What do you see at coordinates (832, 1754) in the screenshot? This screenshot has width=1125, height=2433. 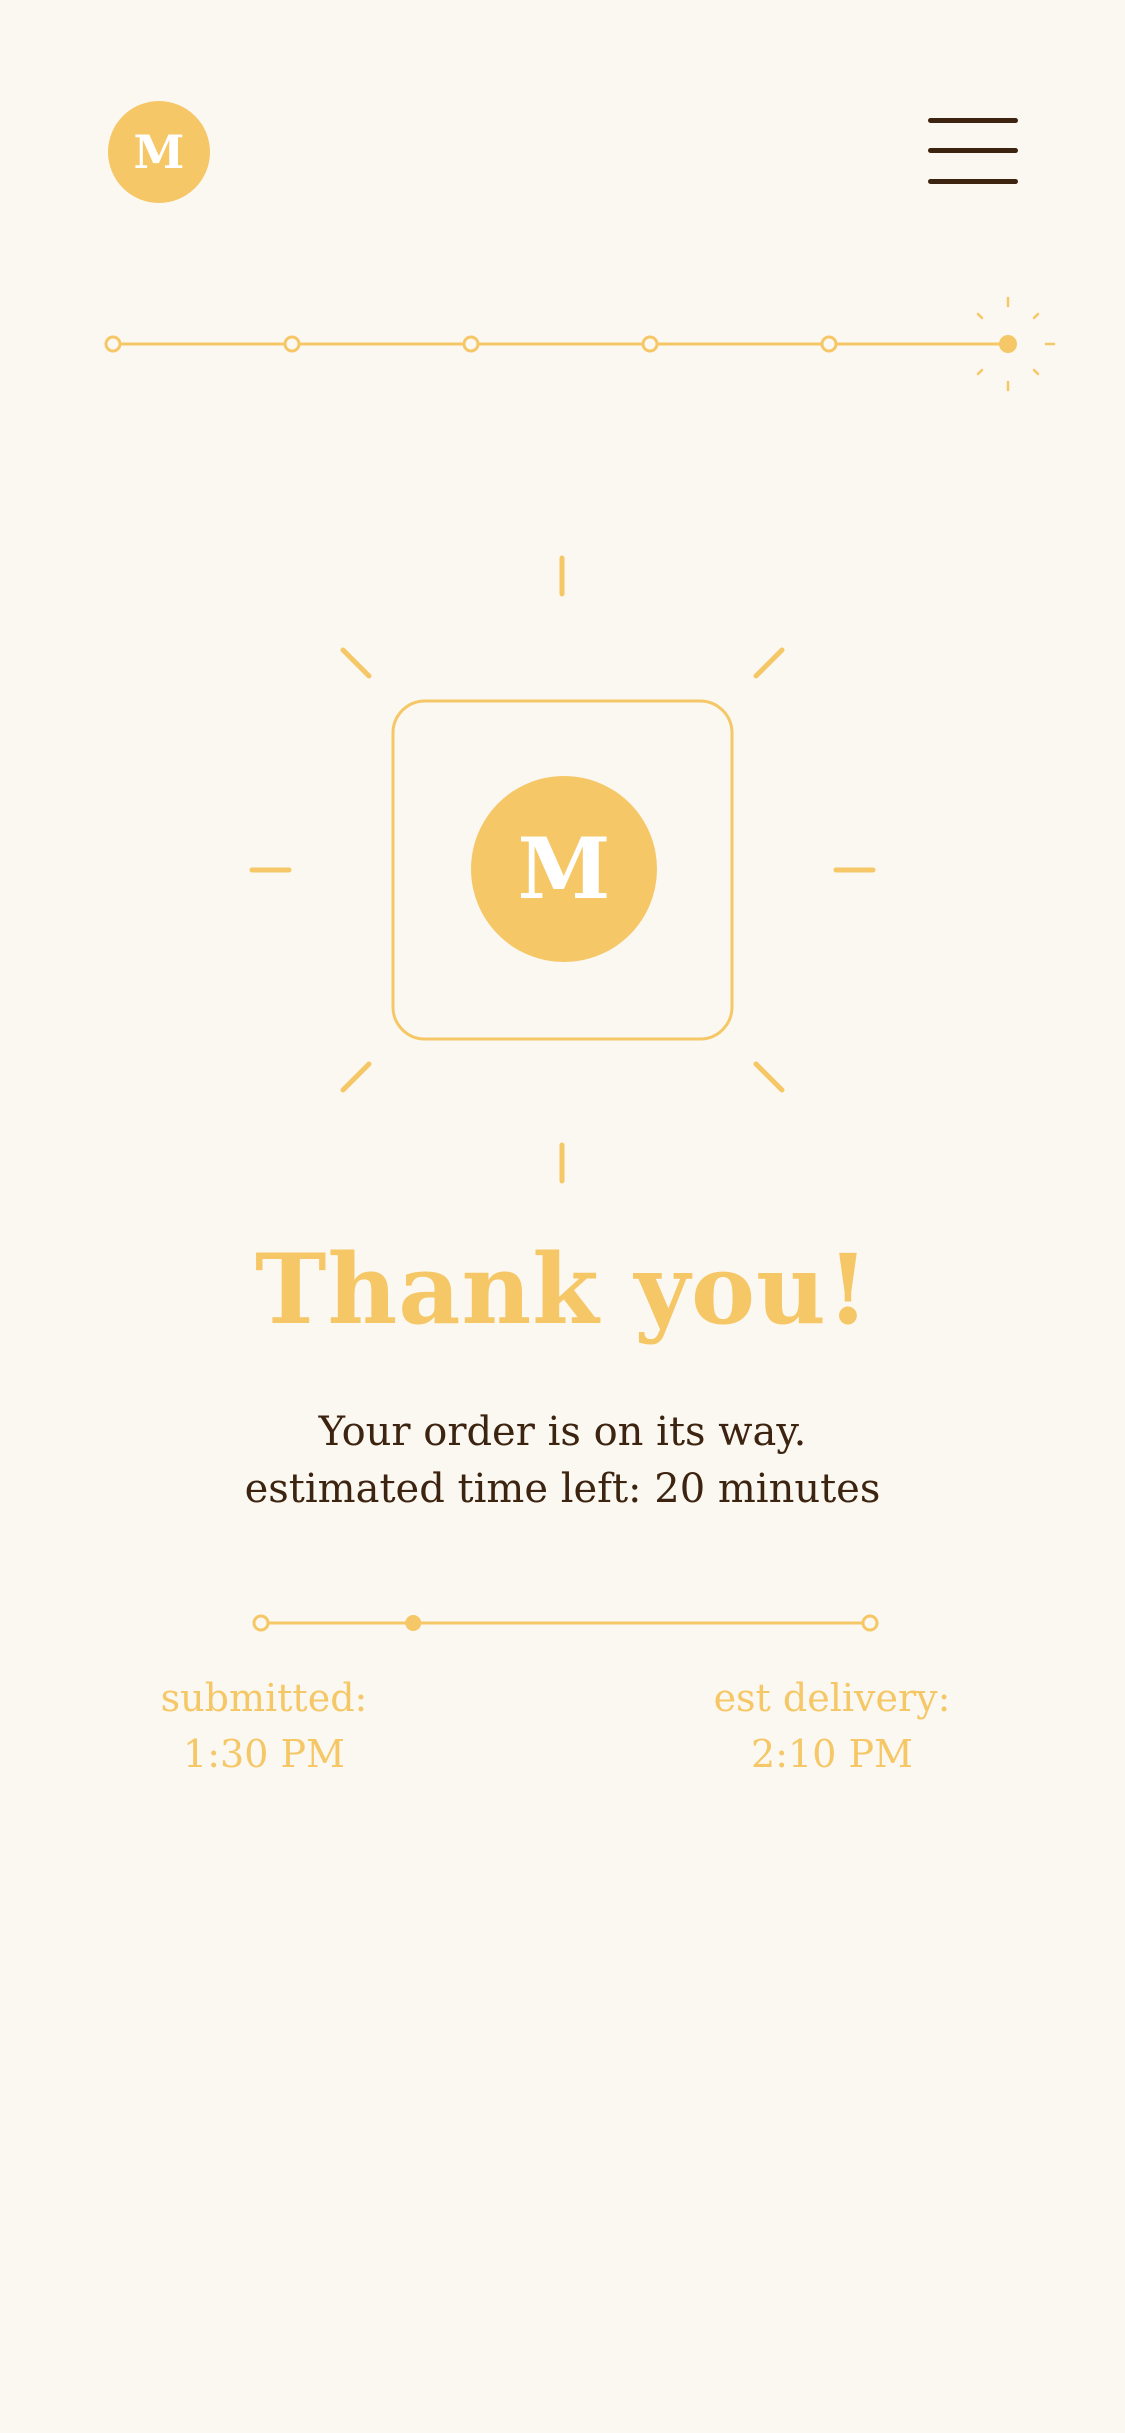 I see `delivery-time: 2:10 PM` at bounding box center [832, 1754].